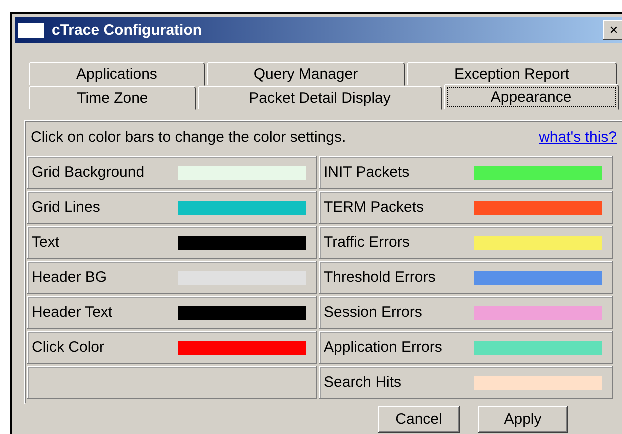 The image size is (622, 434). What do you see at coordinates (383, 347) in the screenshot?
I see `setting-label: Application Errors` at bounding box center [383, 347].